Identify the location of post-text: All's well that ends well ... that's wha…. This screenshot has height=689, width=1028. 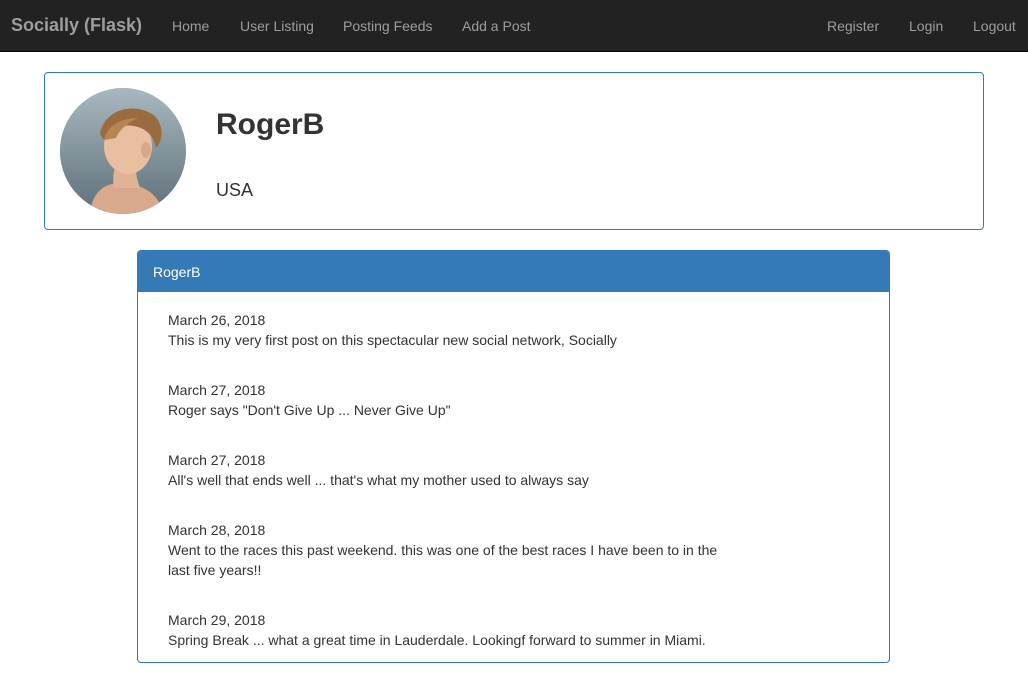
(378, 480).